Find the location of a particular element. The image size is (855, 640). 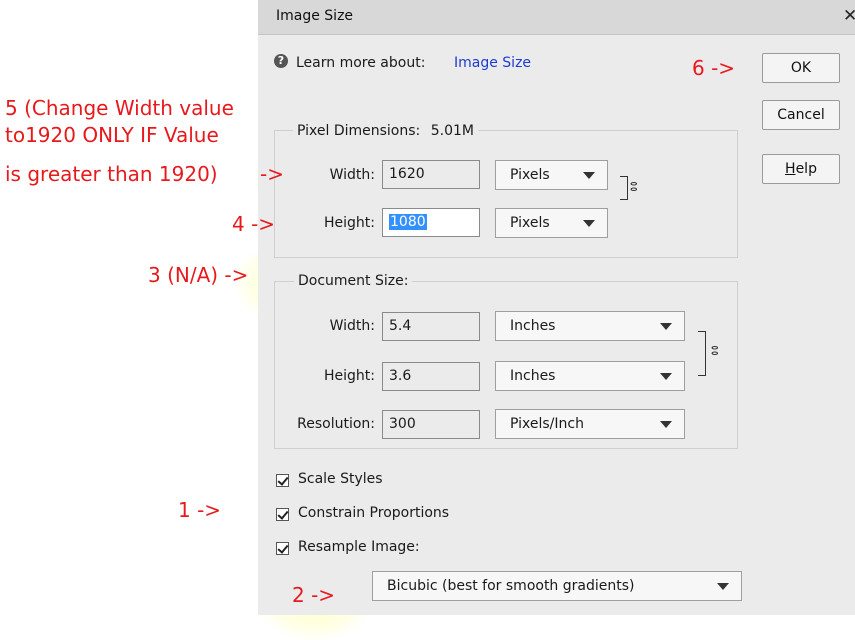

constrain-proportions-label: Constrain Proportions is located at coordinates (374, 513).